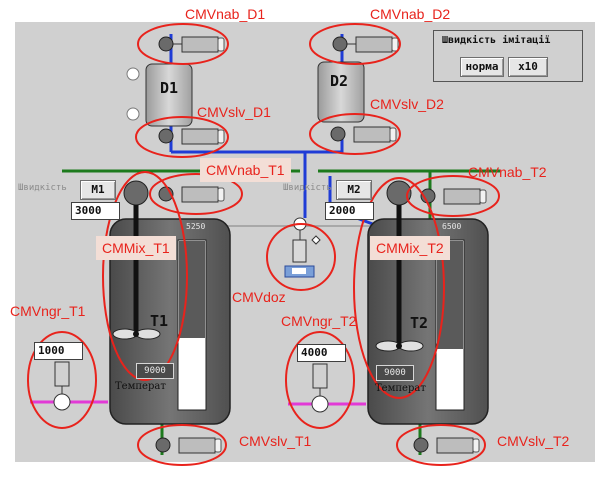 This screenshot has width=607, height=480. Describe the element at coordinates (48, 311) in the screenshot. I see `callout-label-ngr-t1: CMVngr_T1` at that location.